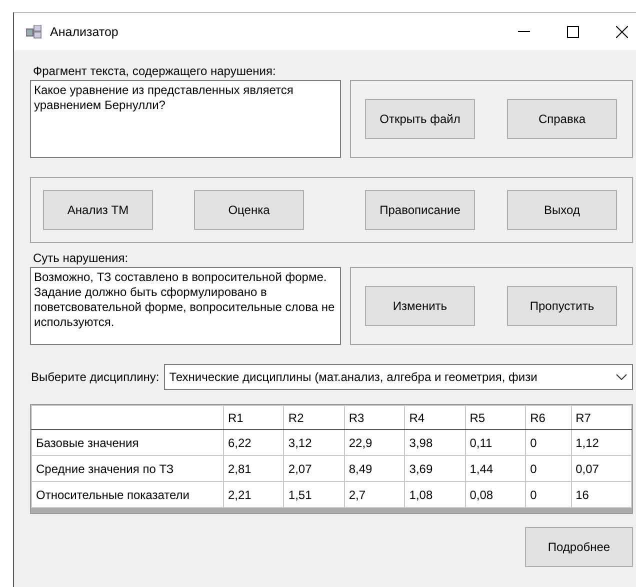 This screenshot has height=587, width=636. What do you see at coordinates (495, 443) in the screenshot?
I see `table-cell: 0,11` at bounding box center [495, 443].